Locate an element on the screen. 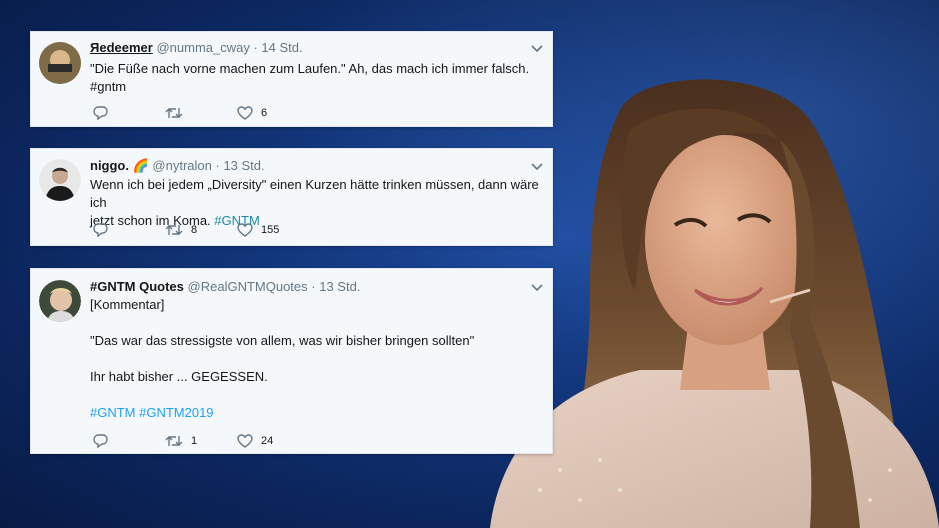 Image resolution: width=939 pixels, height=528 pixels. retweet-button: 1 is located at coordinates (181, 441).